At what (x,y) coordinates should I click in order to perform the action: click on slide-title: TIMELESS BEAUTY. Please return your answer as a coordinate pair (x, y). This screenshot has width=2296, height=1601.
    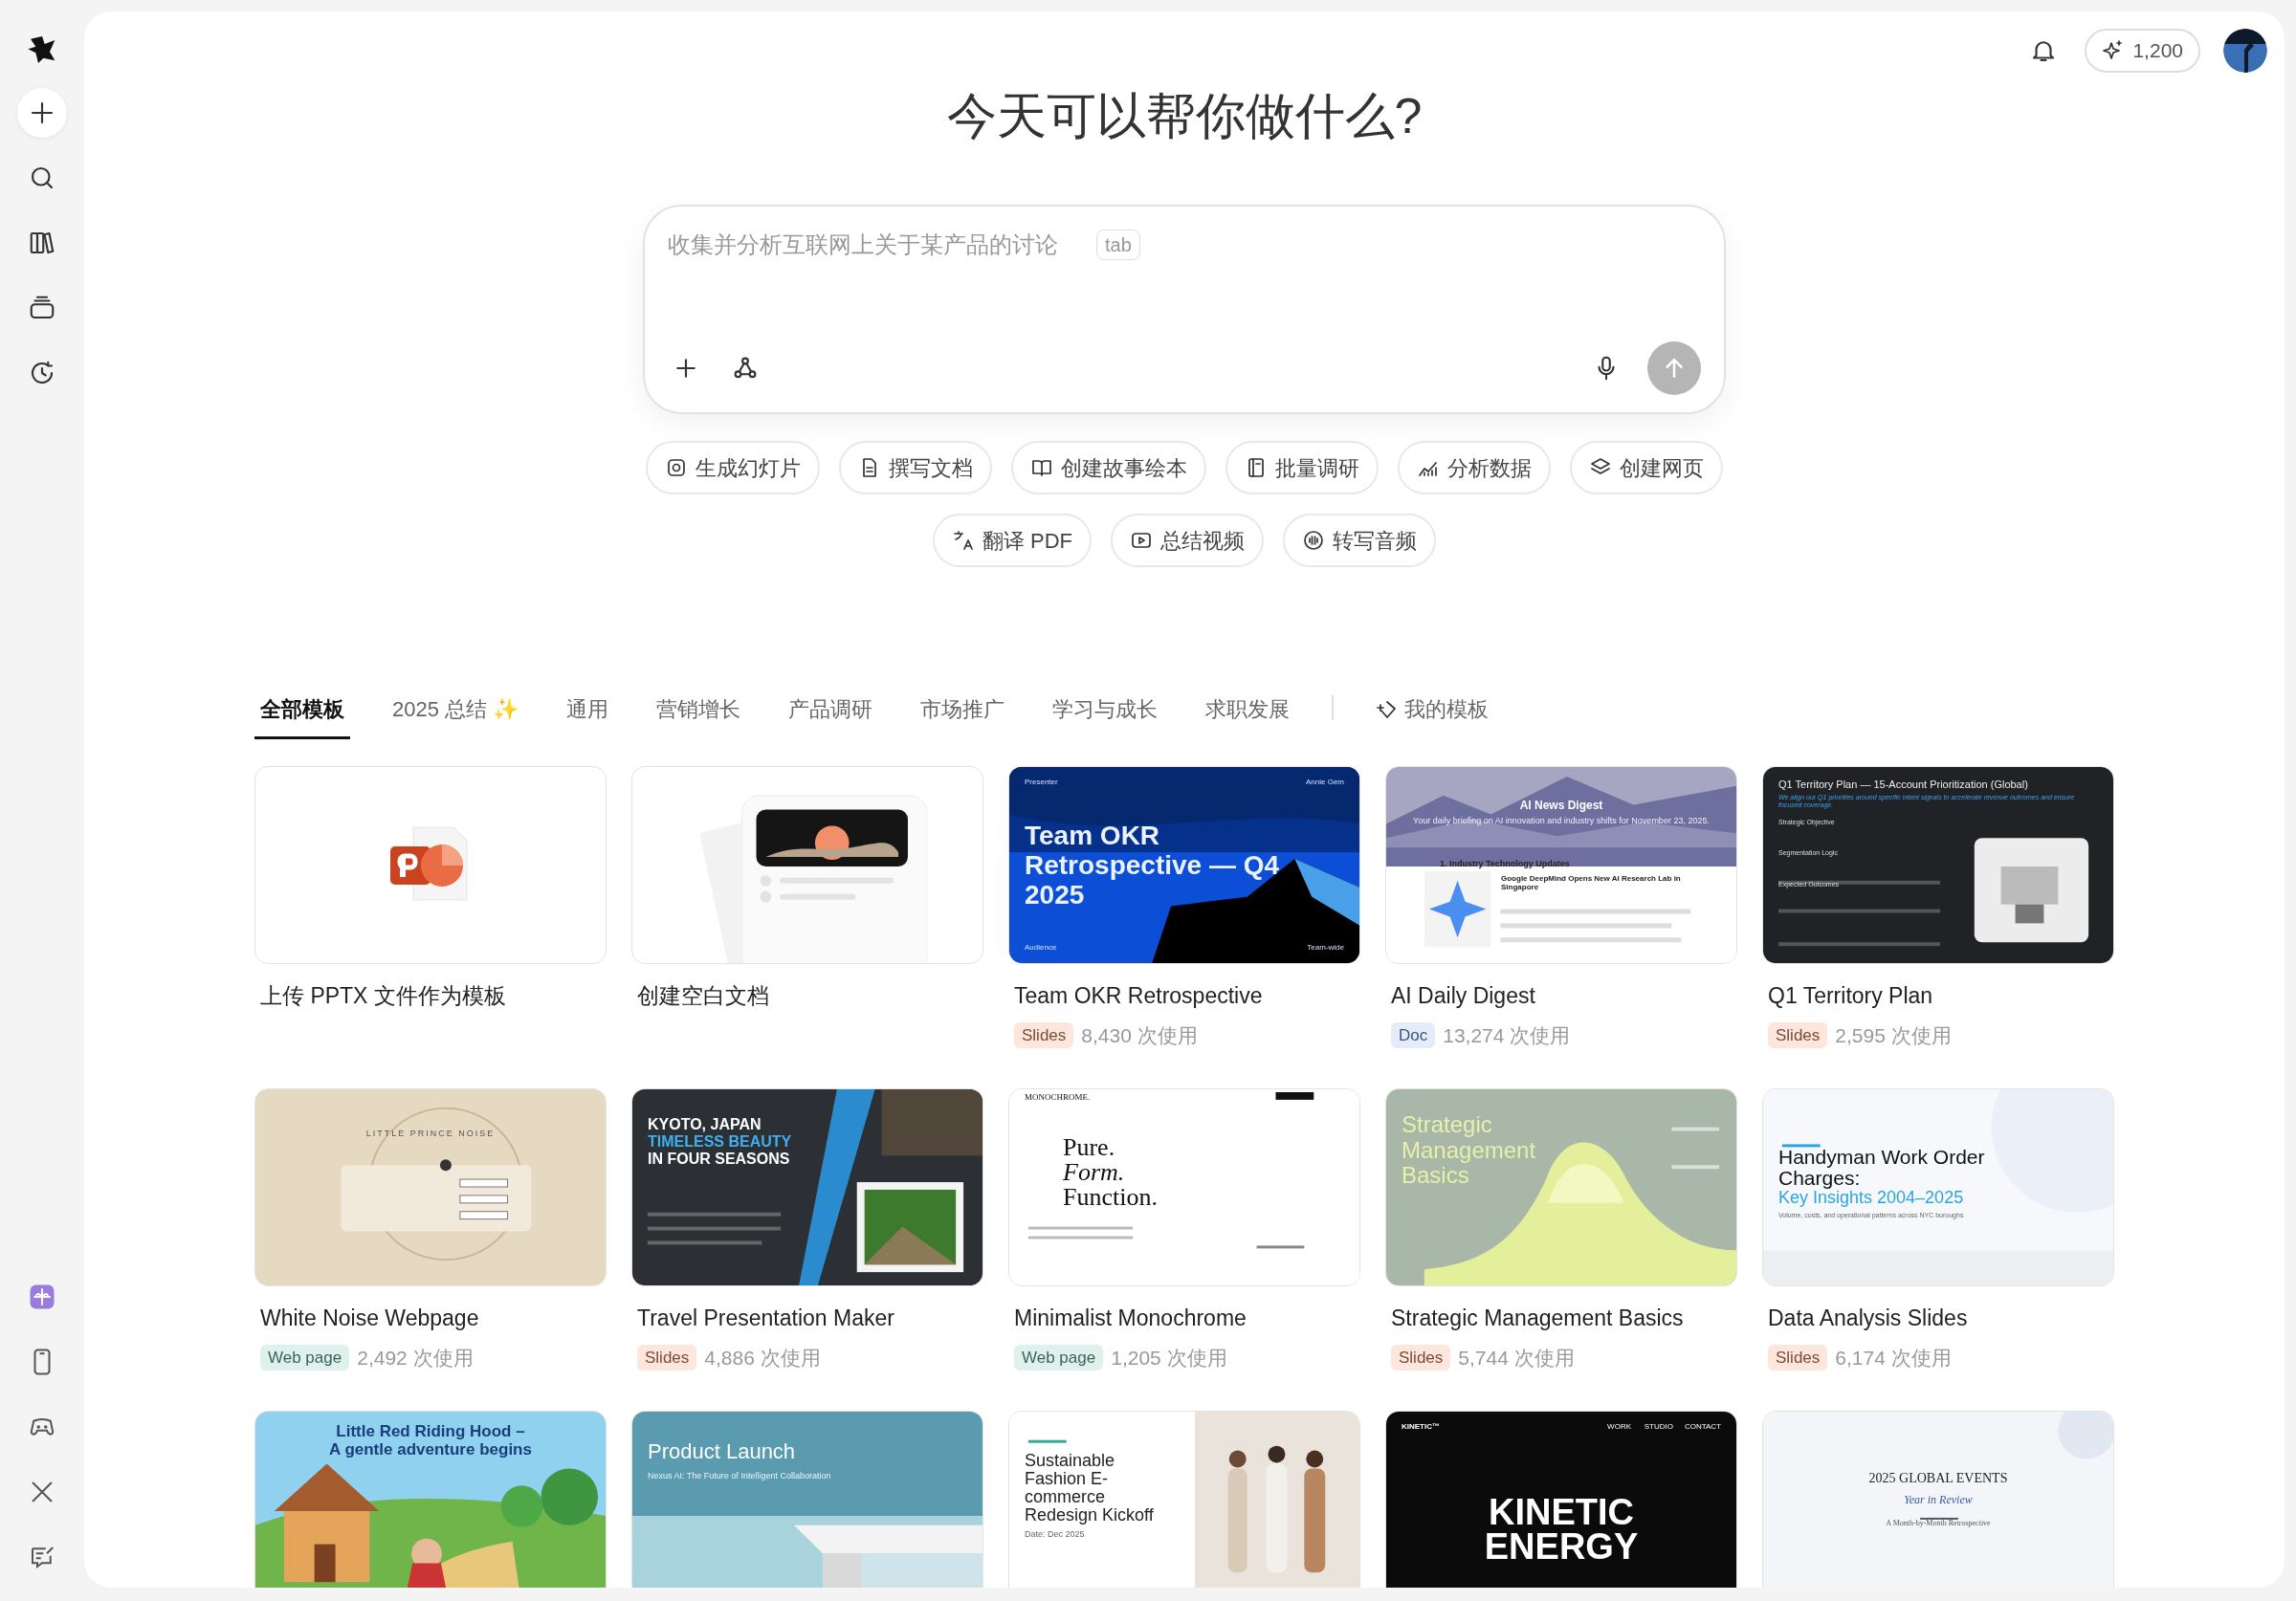
    Looking at the image, I should click on (720, 1142).